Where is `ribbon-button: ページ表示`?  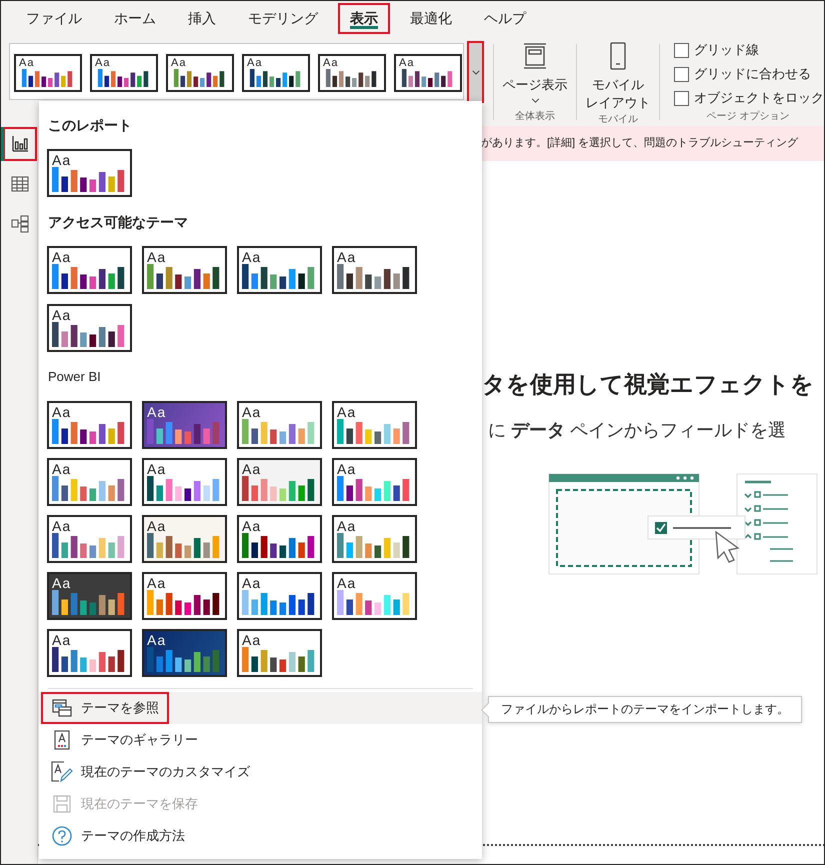 ribbon-button: ページ表示 is located at coordinates (535, 69).